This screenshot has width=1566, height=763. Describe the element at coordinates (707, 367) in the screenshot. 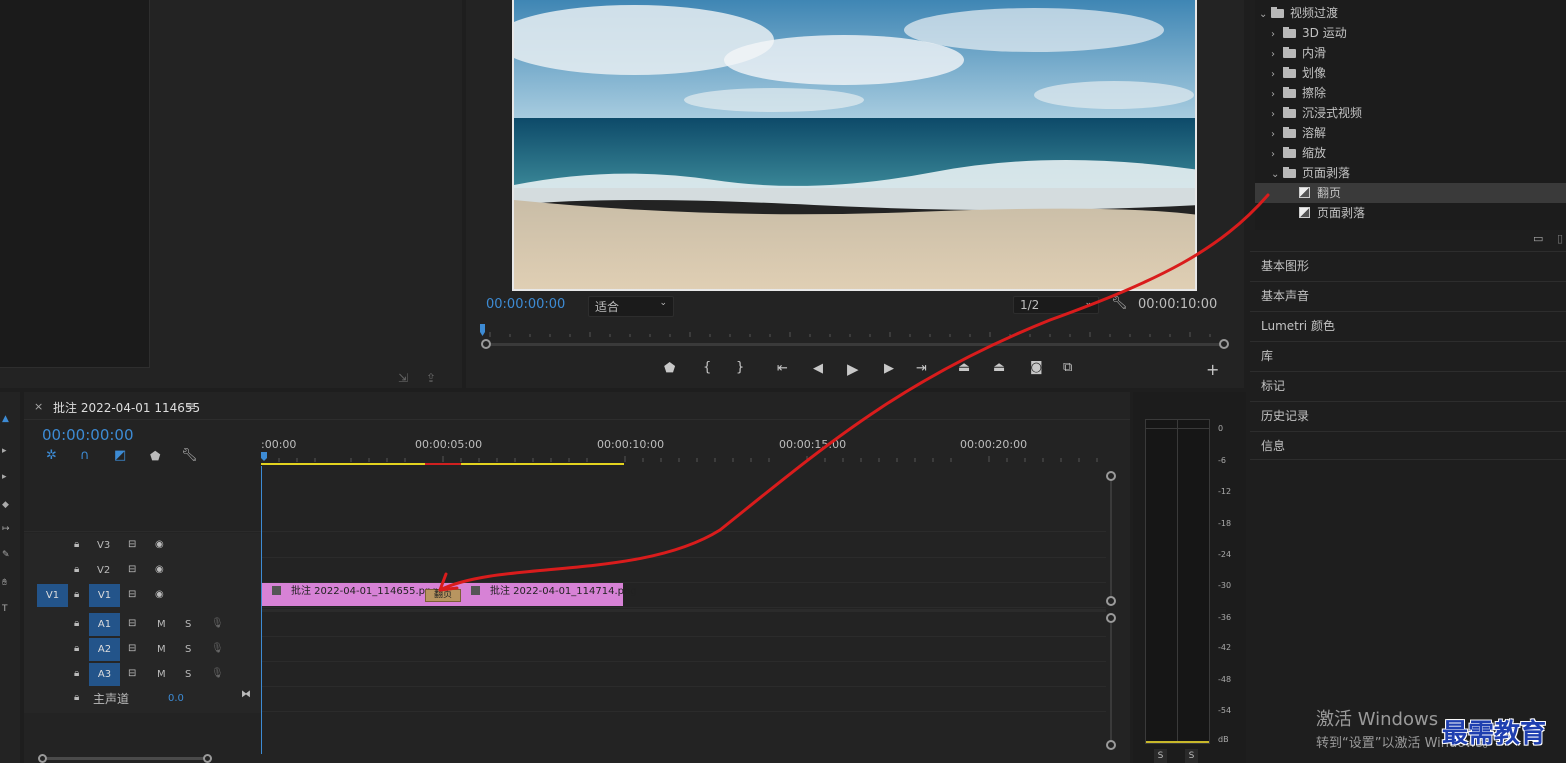

I see `mark-in-icon: {` at that location.